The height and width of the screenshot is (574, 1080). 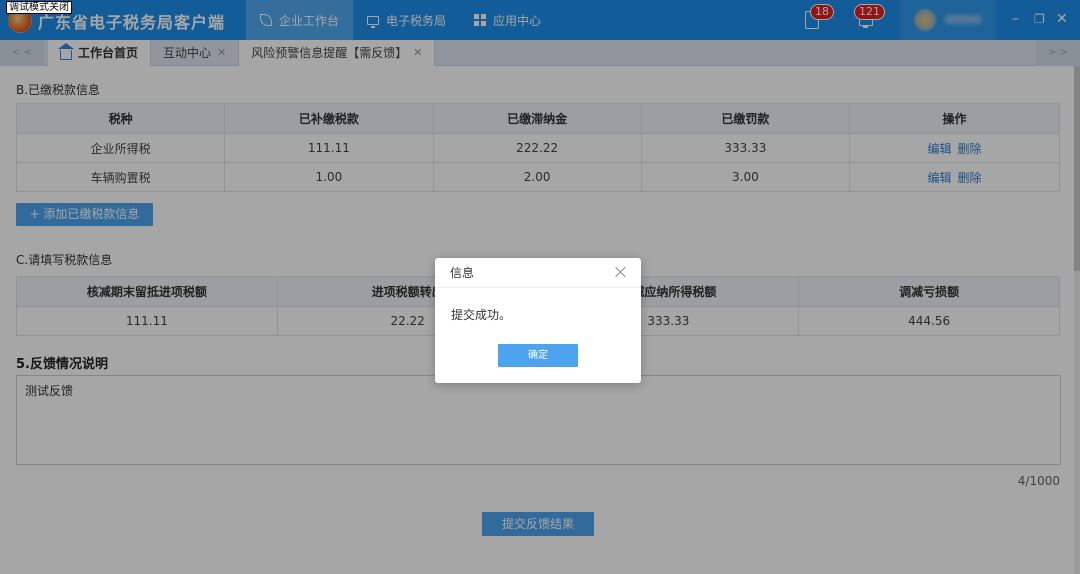 I want to click on dialog-title: 信息, so click(x=462, y=273).